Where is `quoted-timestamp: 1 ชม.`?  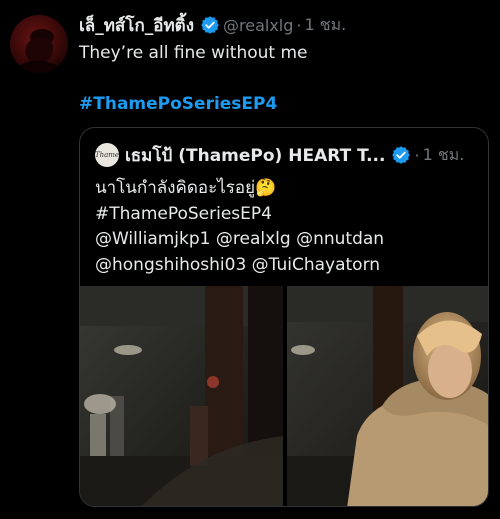
quoted-timestamp: 1 ชม. is located at coordinates (444, 155).